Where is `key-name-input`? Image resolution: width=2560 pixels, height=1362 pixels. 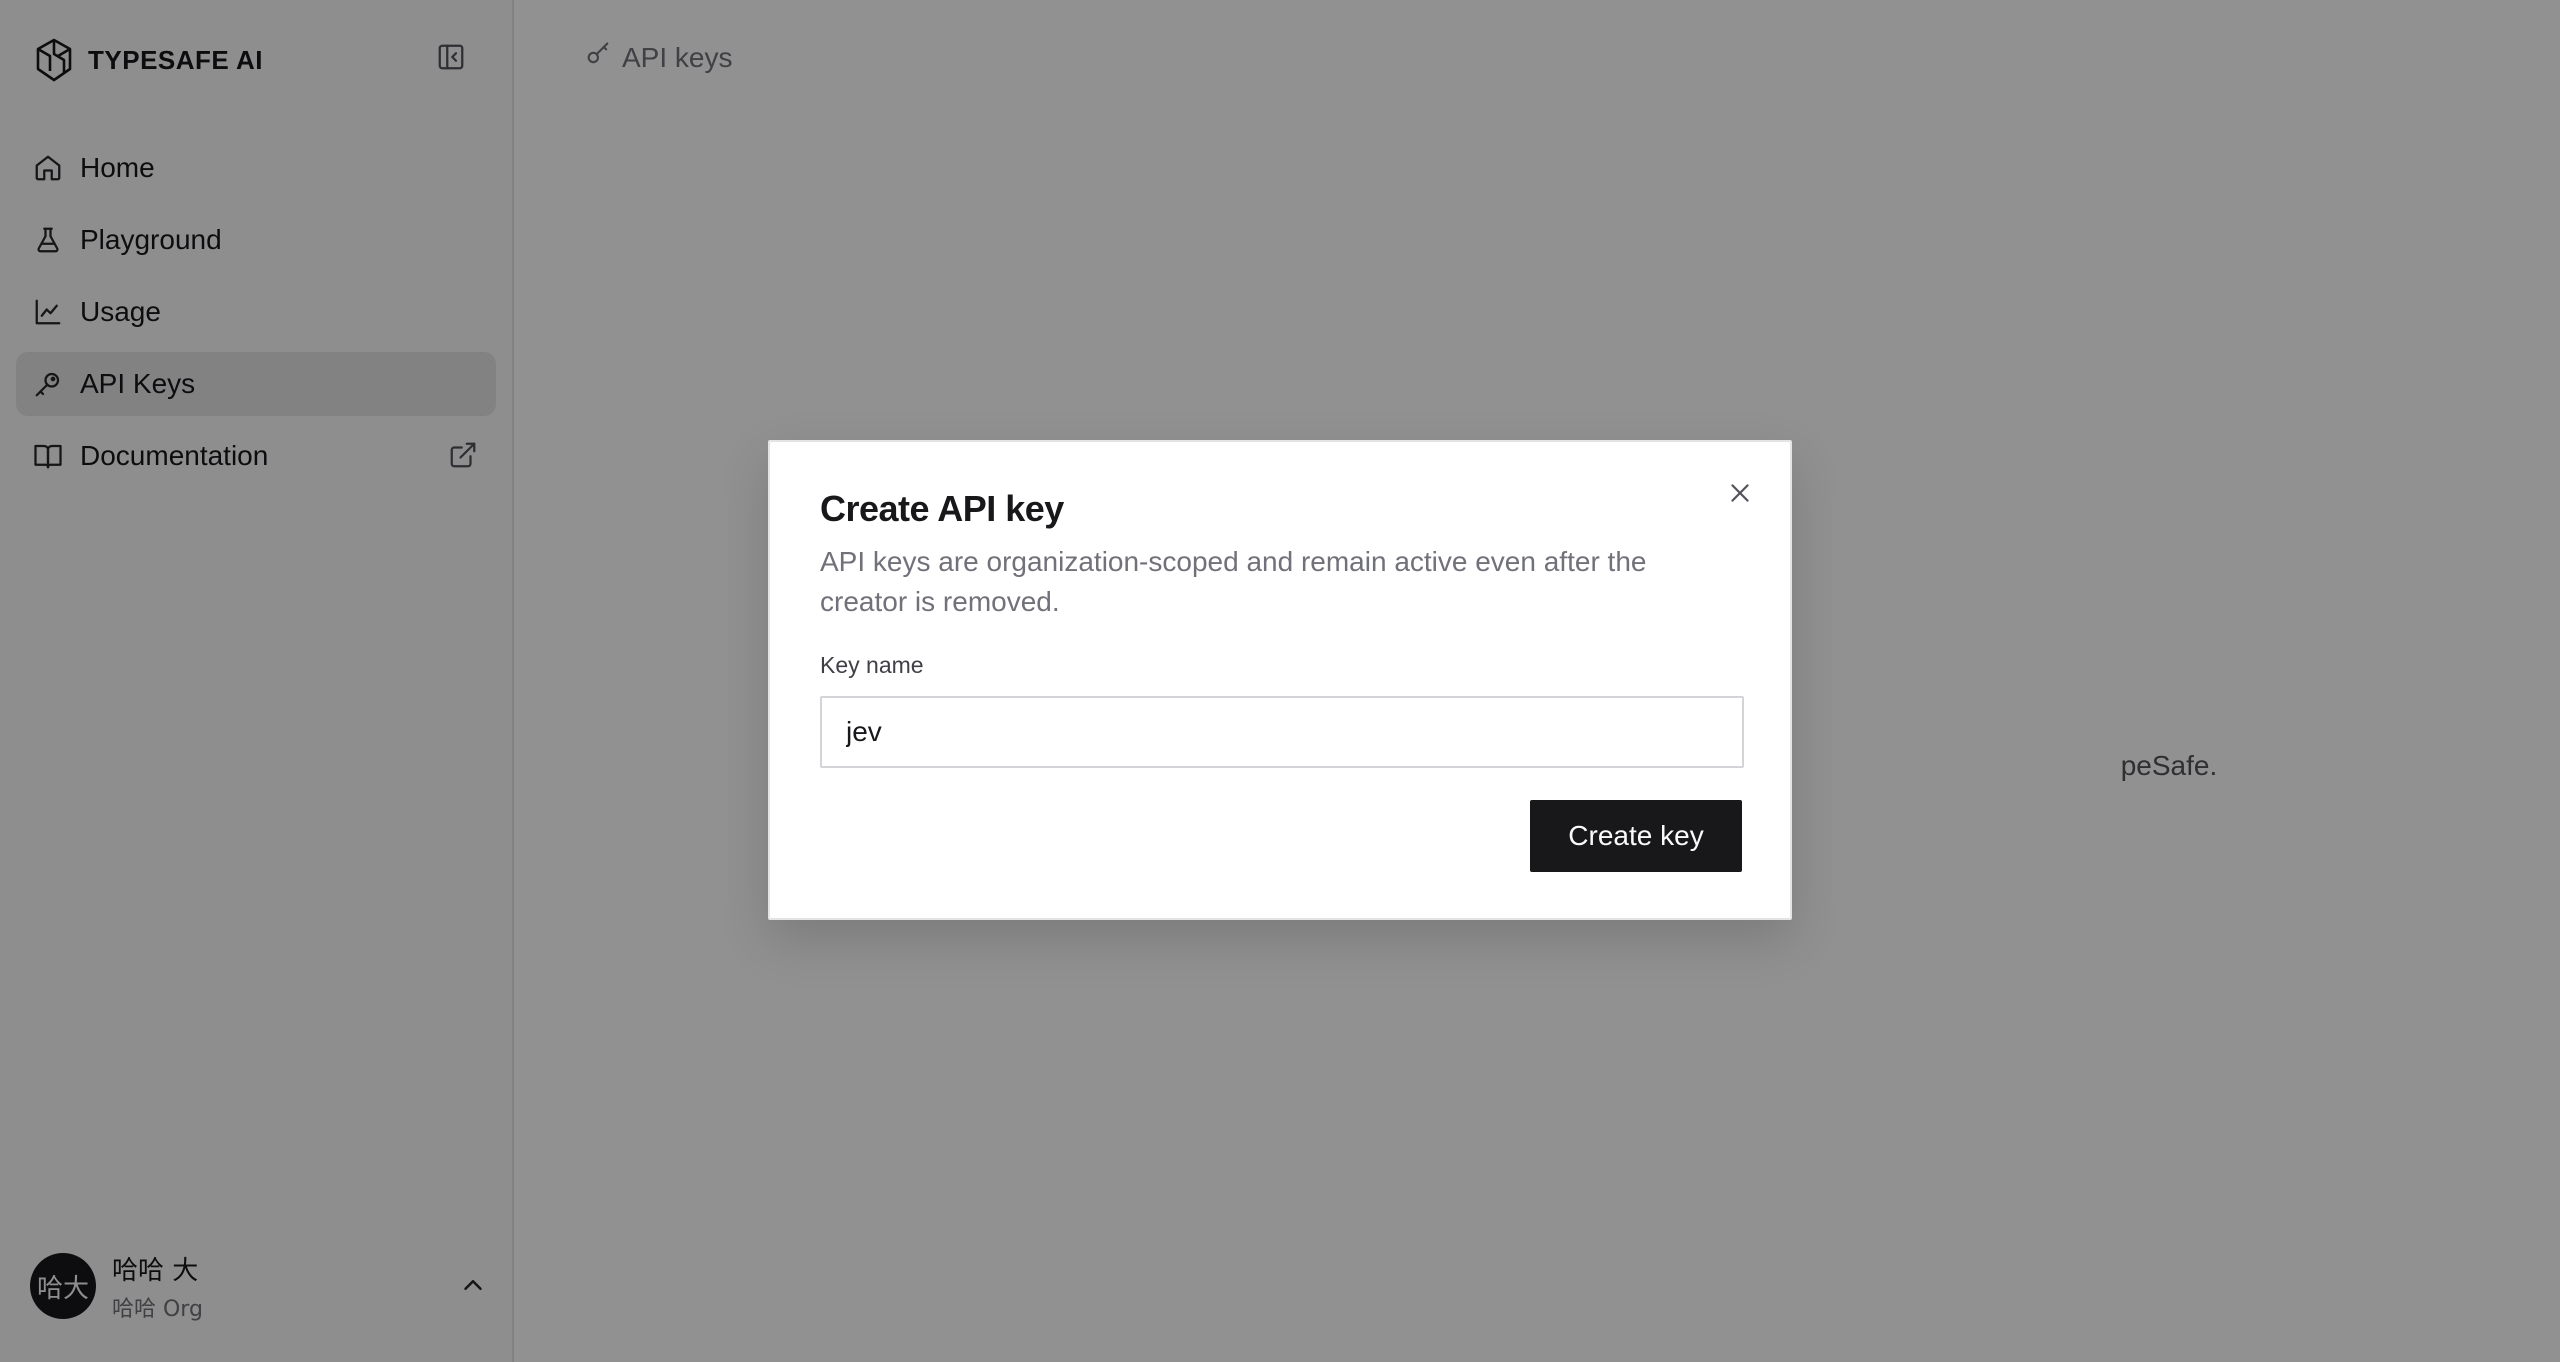 key-name-input is located at coordinates (1282, 732).